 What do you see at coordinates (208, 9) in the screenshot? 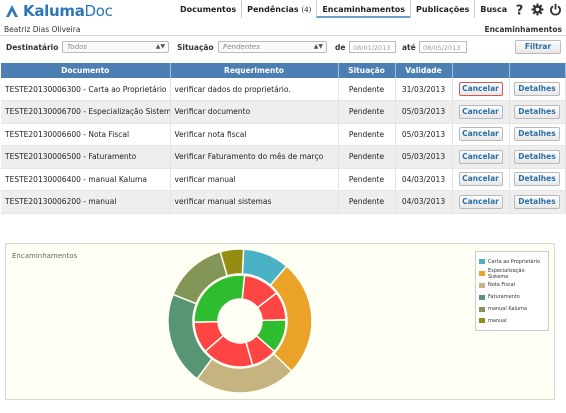
I see `nav-documentos: Documentos` at bounding box center [208, 9].